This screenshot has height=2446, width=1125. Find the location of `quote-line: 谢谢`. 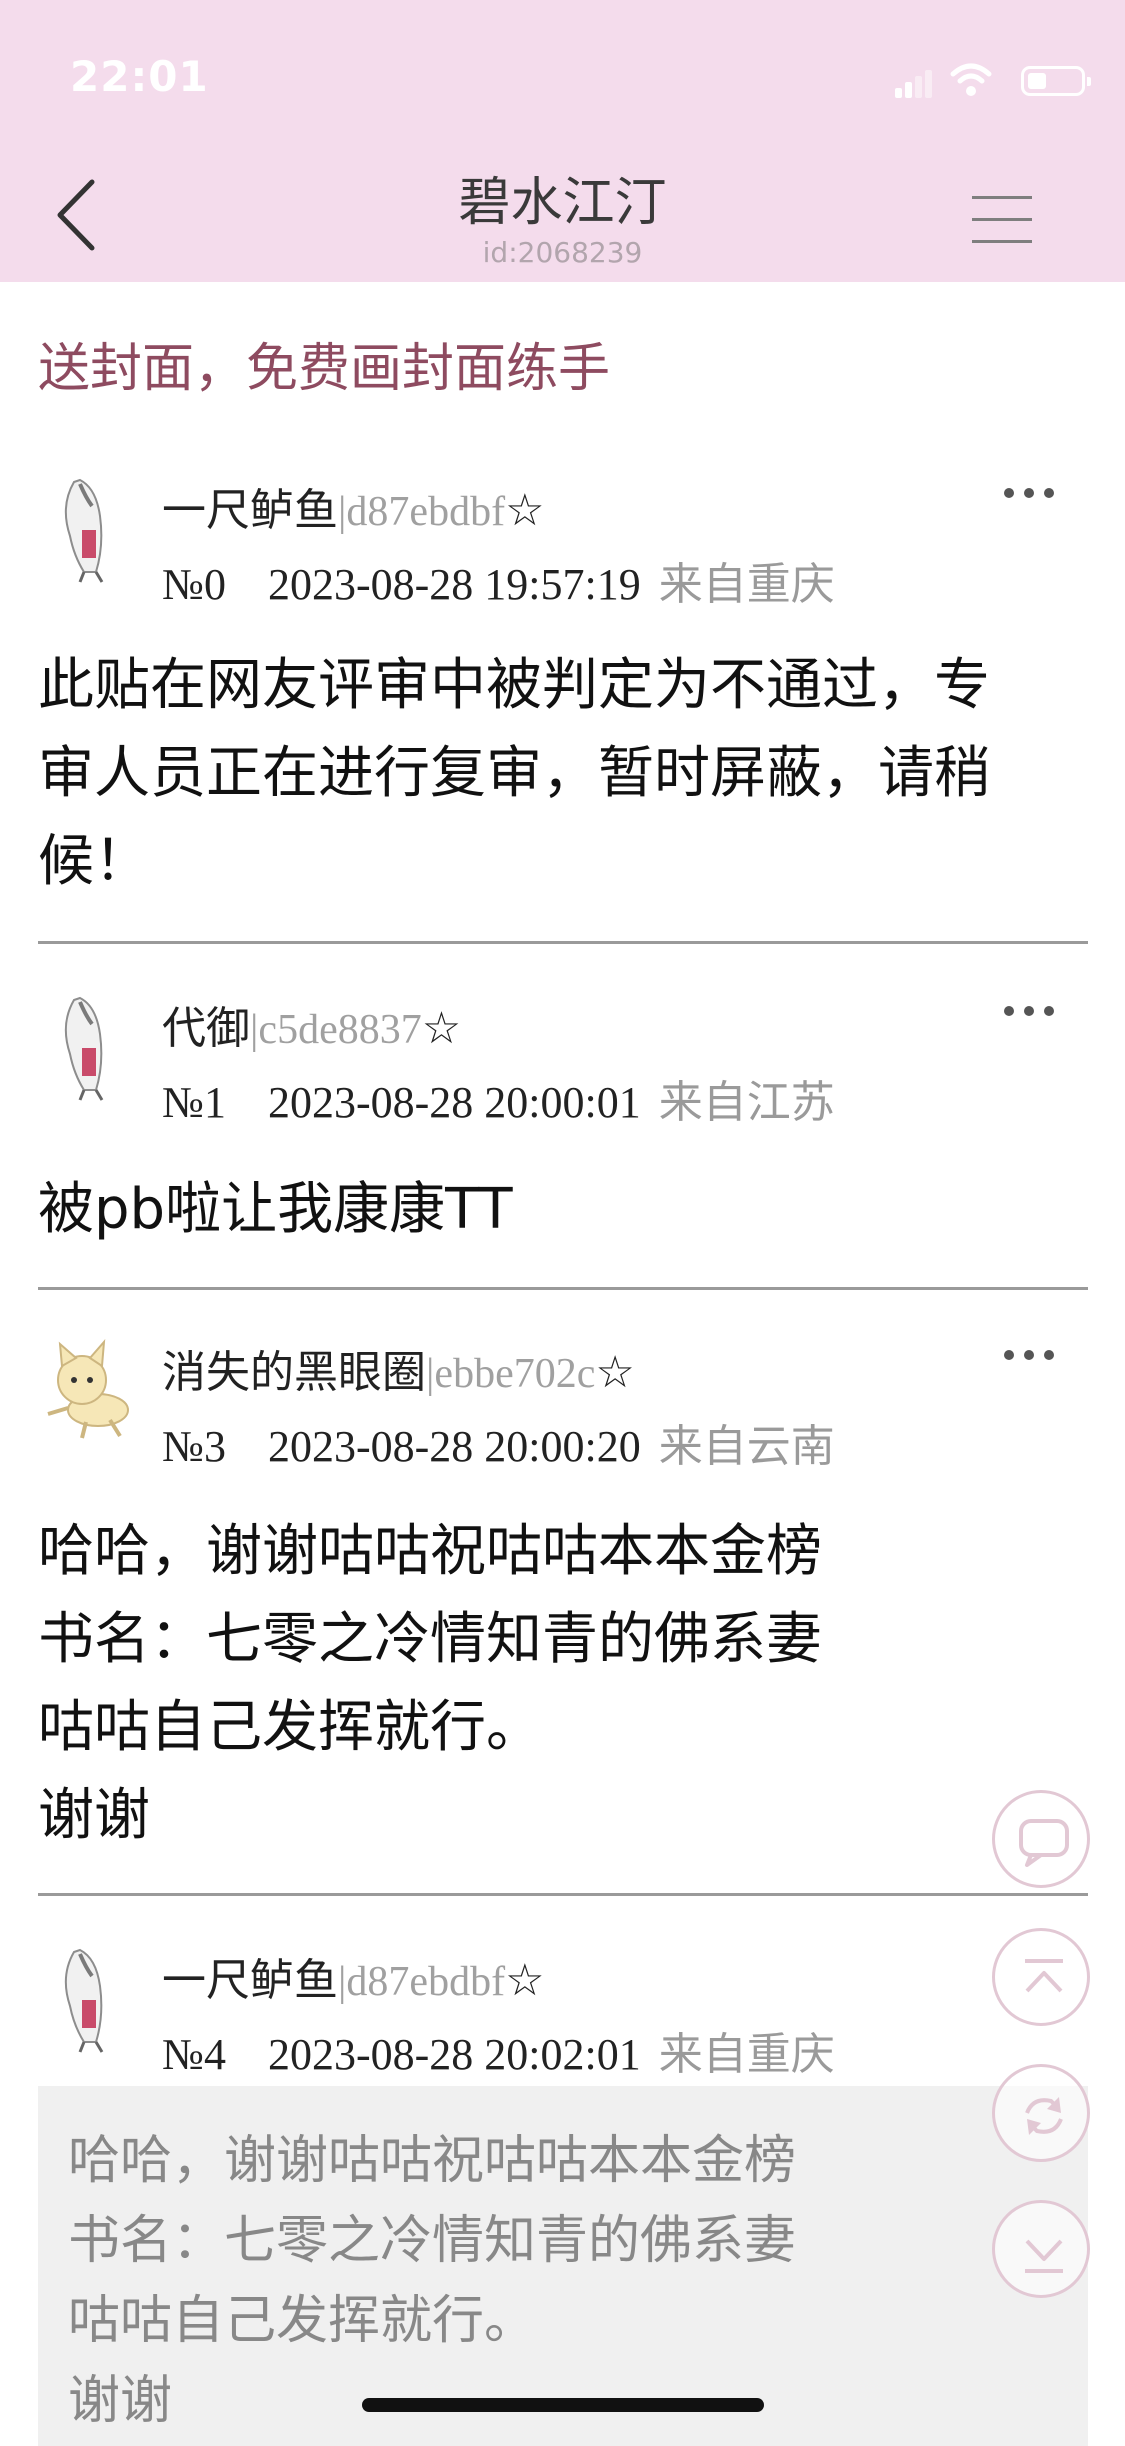

quote-line: 谢谢 is located at coordinates (120, 2401).